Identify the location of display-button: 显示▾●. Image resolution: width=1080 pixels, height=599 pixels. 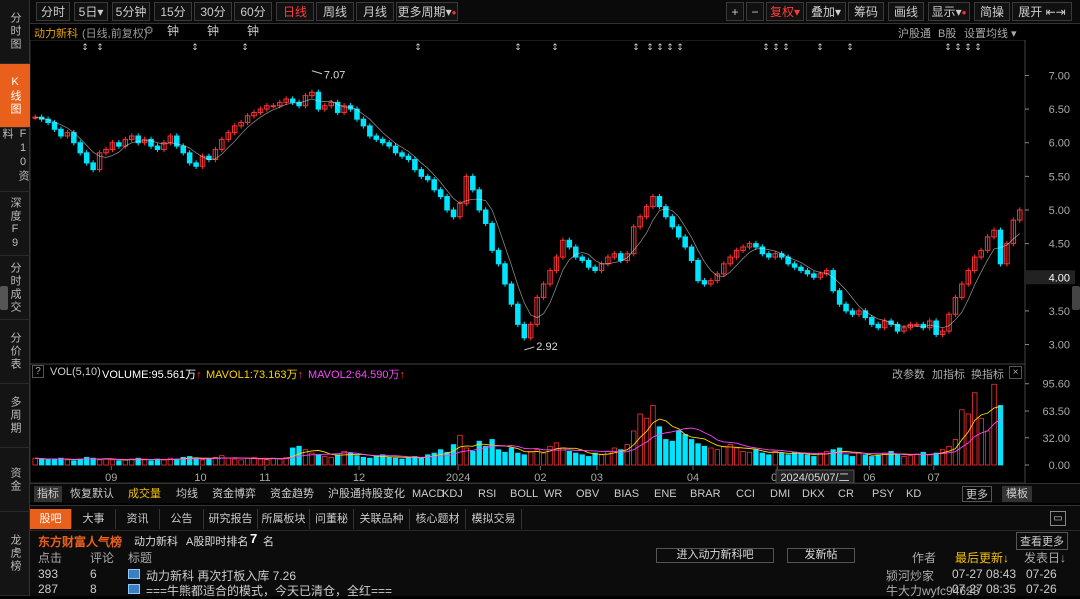
(949, 11).